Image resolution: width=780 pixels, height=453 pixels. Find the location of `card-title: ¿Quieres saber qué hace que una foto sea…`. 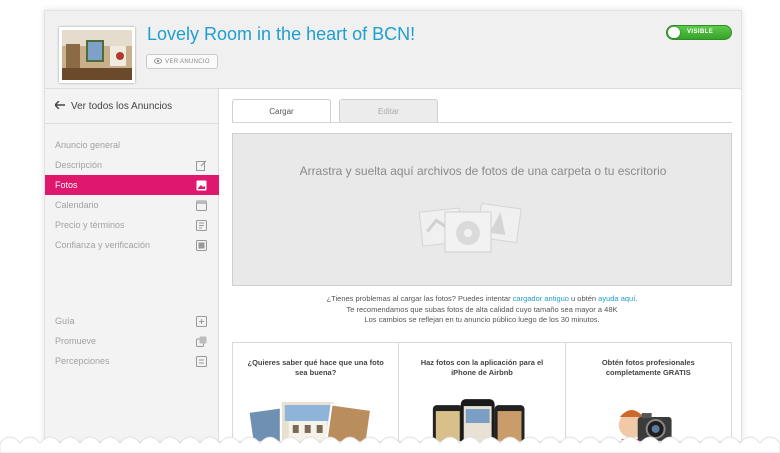

card-title: ¿Quieres saber qué hace que una foto sea… is located at coordinates (315, 367).